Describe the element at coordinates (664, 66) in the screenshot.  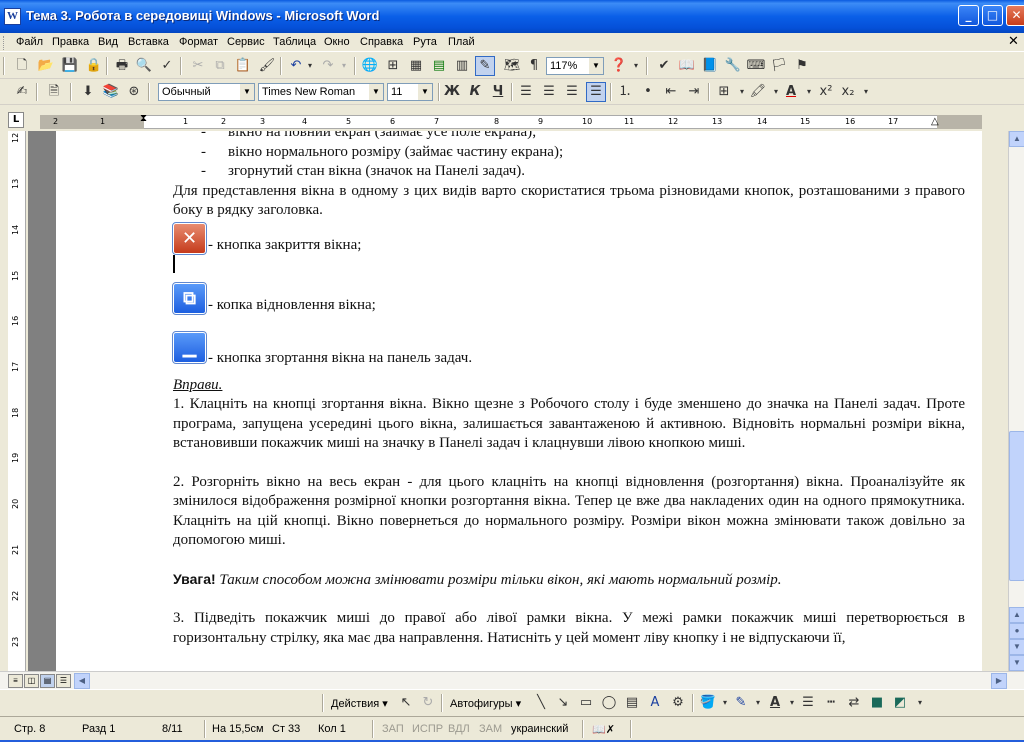
I see `spelling-abc-icon: ✔` at that location.